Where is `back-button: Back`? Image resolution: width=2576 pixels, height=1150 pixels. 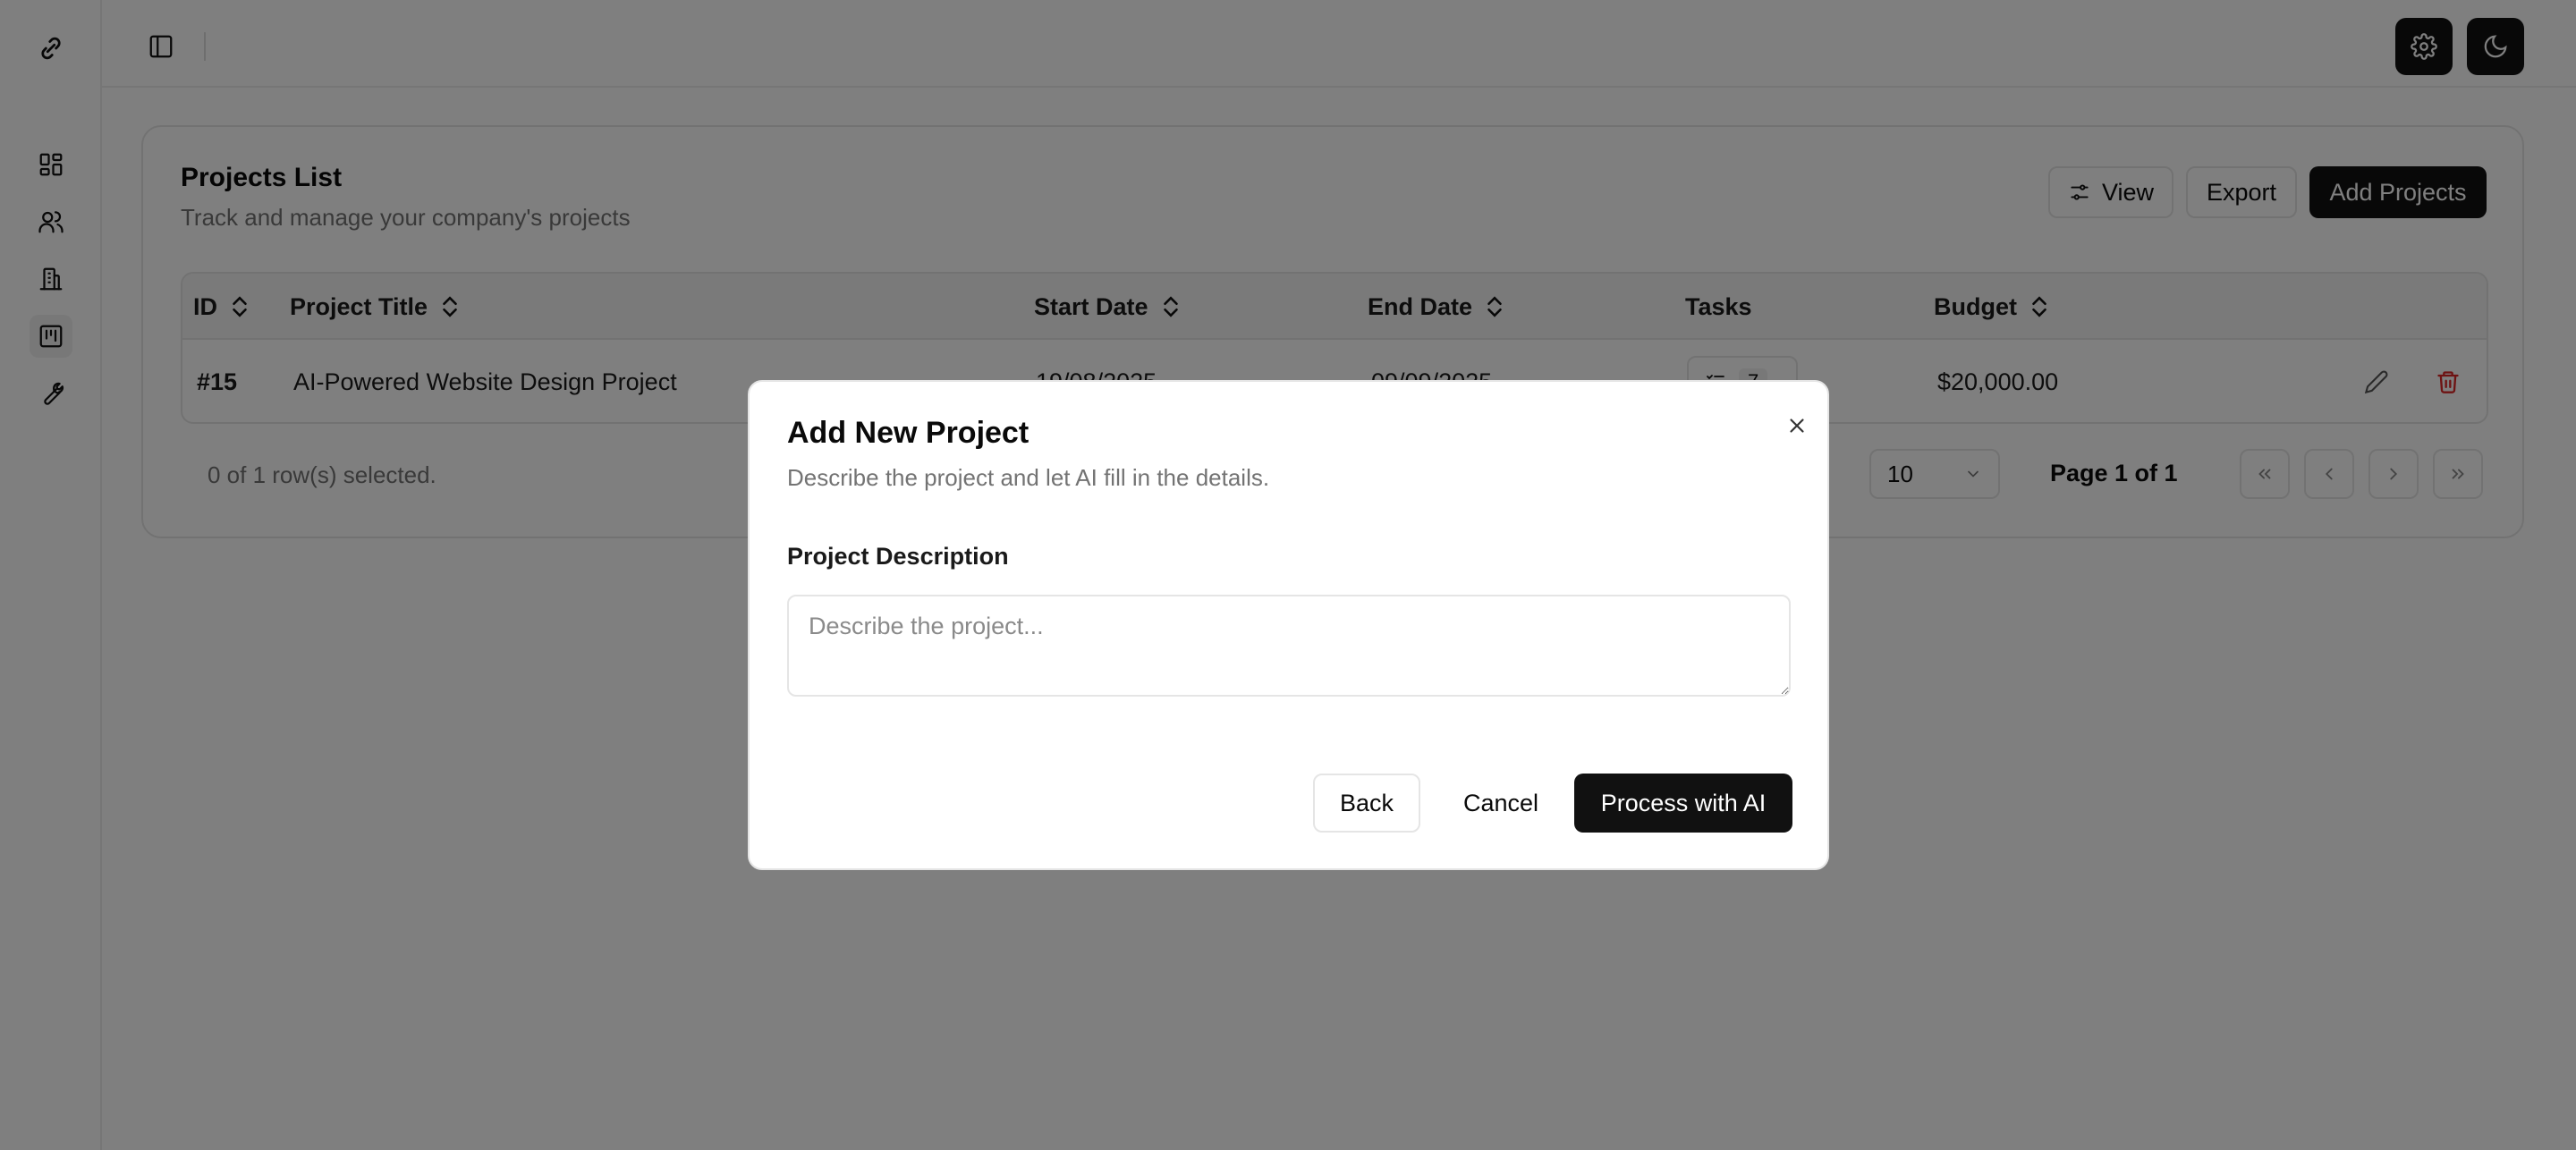 back-button: Back is located at coordinates (1366, 804).